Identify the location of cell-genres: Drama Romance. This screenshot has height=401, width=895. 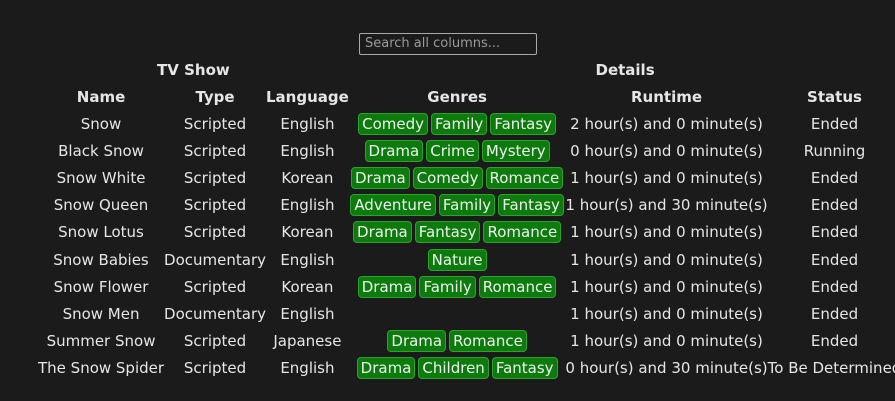
(457, 341).